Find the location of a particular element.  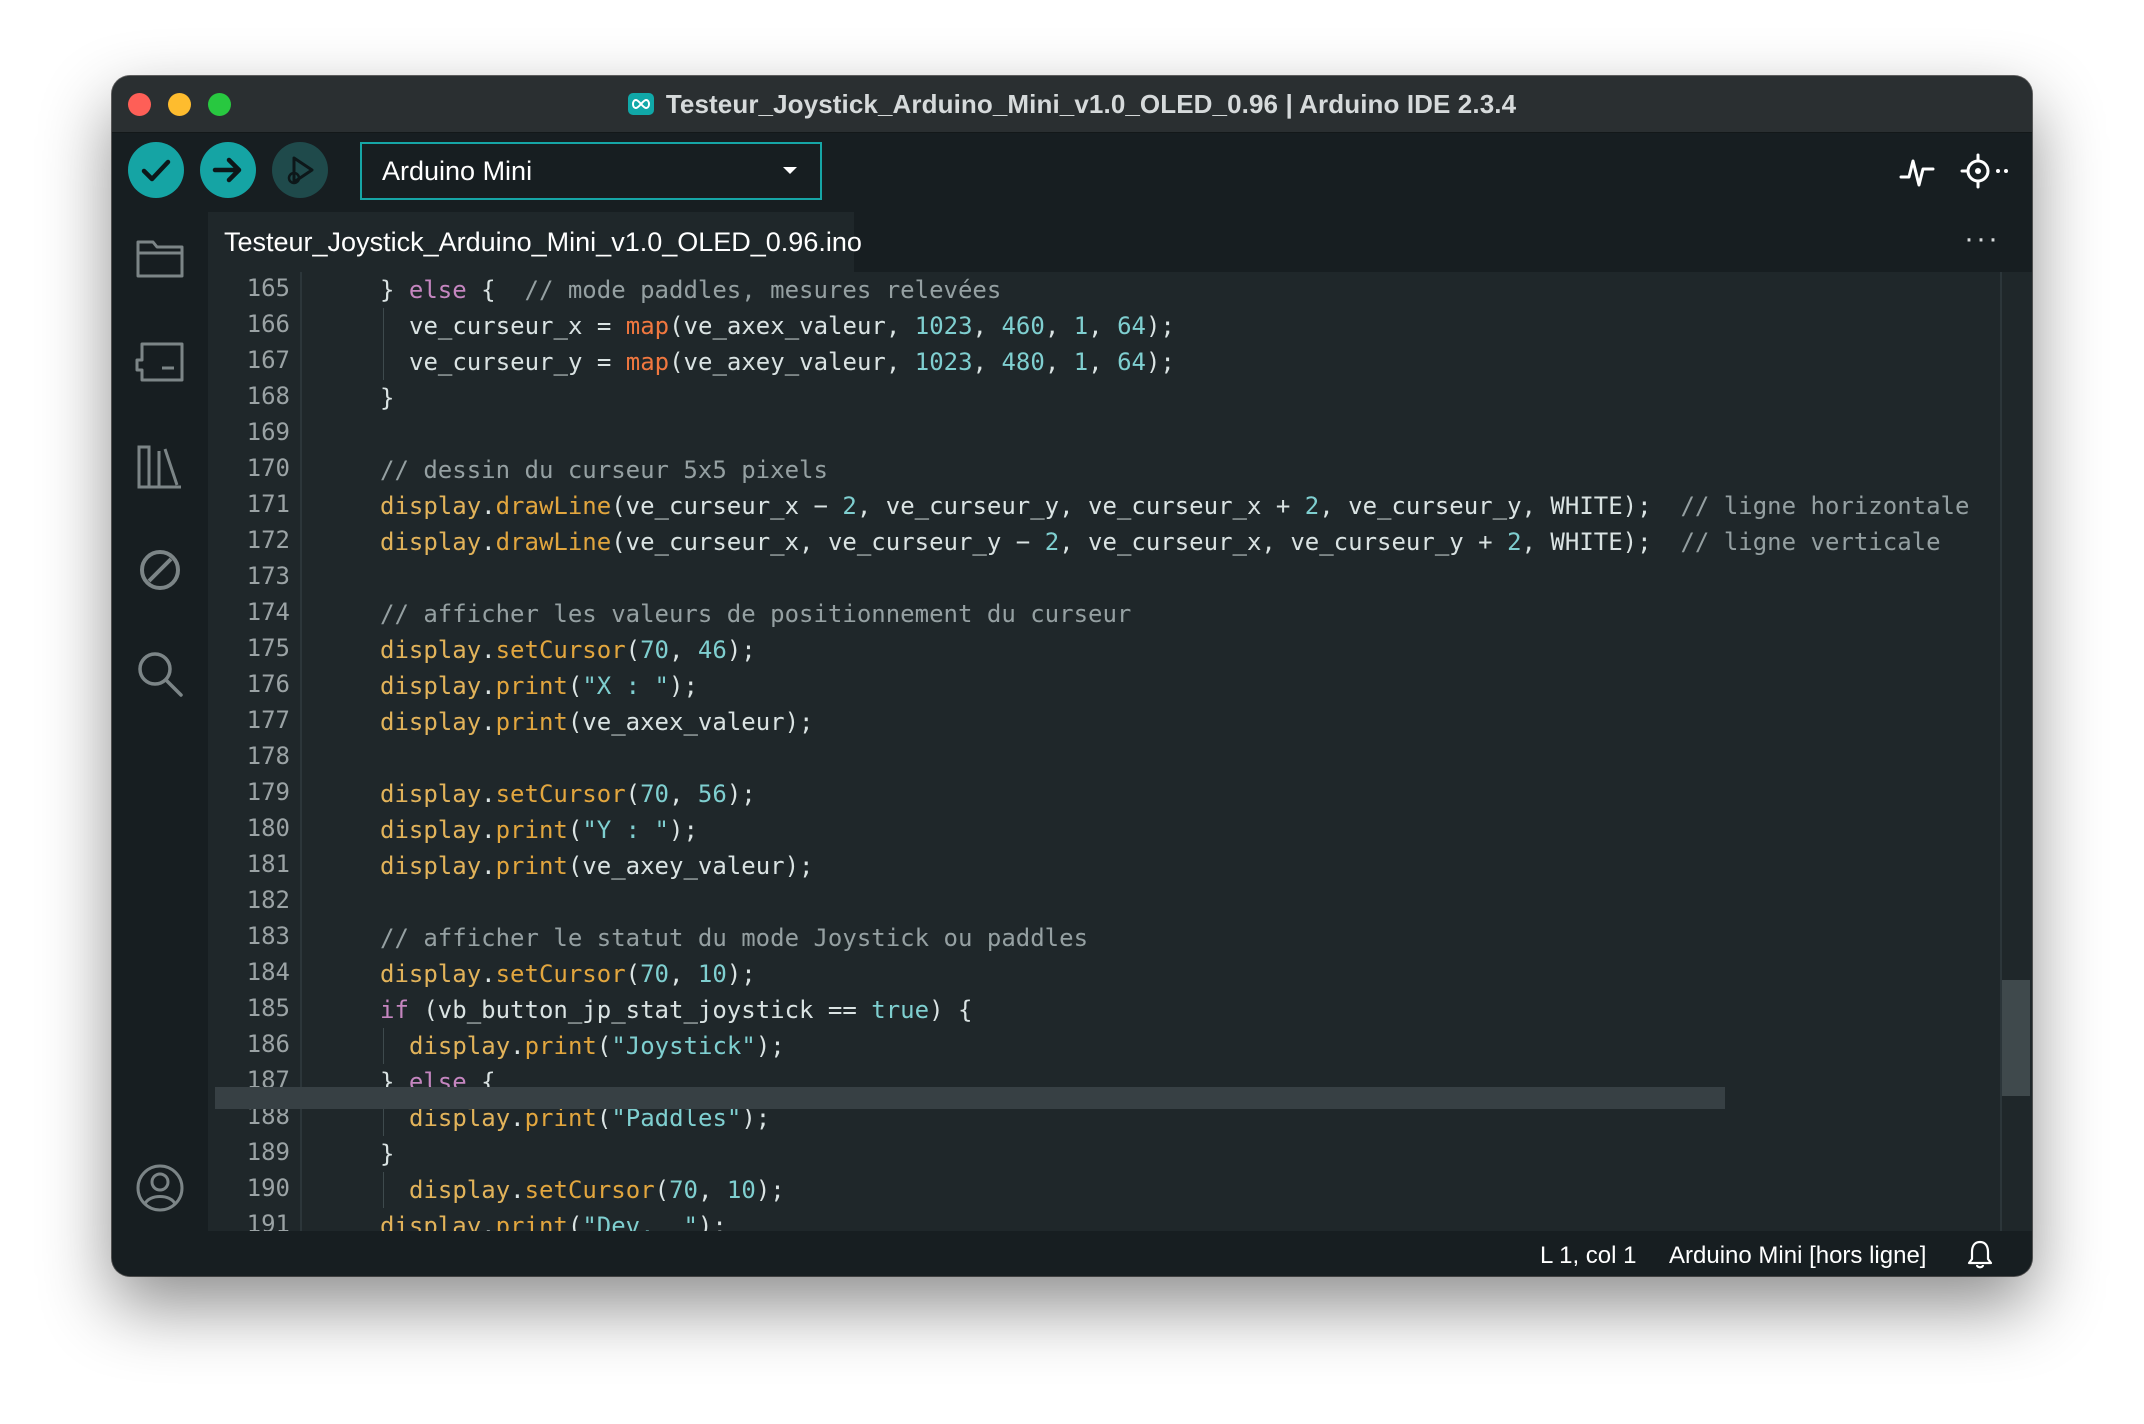

library-manager-button is located at coordinates (160, 466).